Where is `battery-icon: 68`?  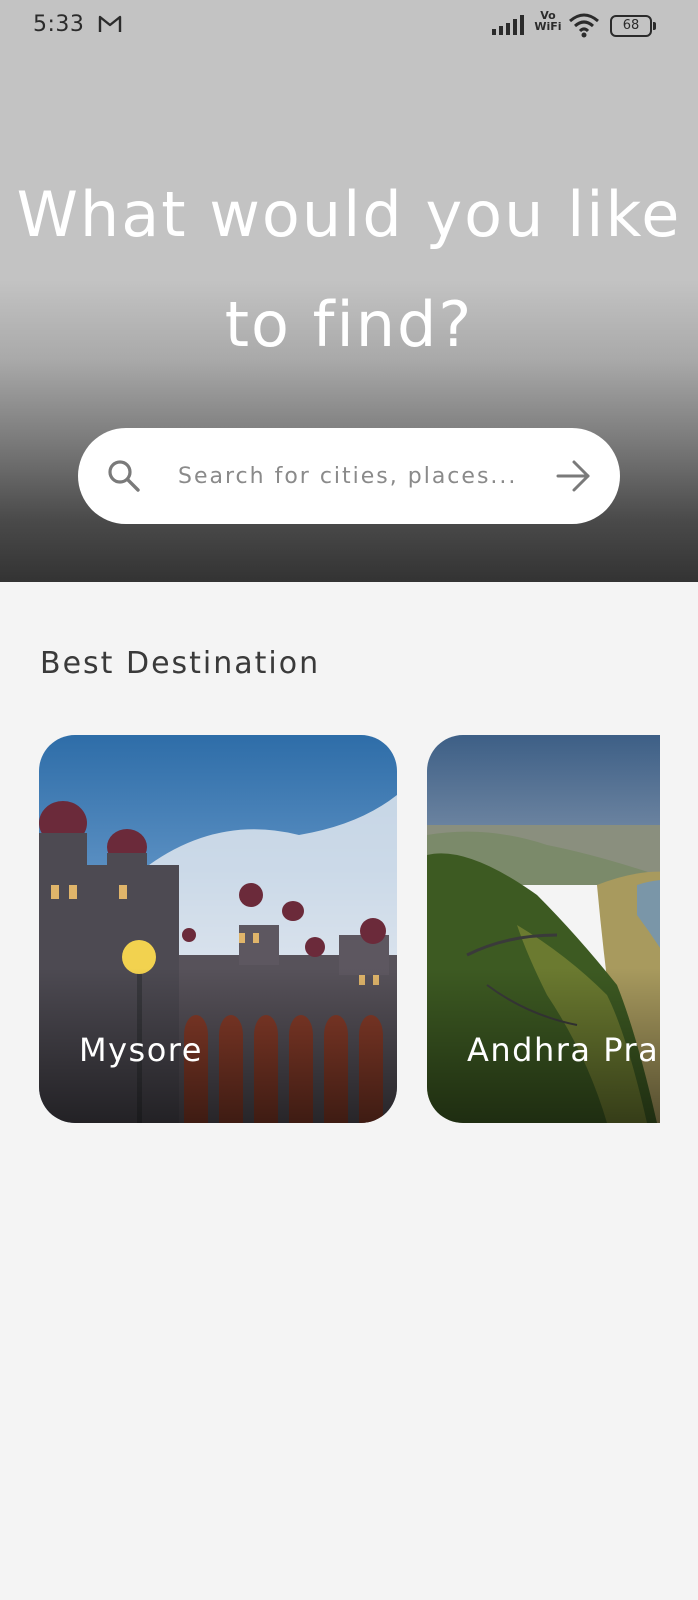
battery-icon: 68 is located at coordinates (633, 26).